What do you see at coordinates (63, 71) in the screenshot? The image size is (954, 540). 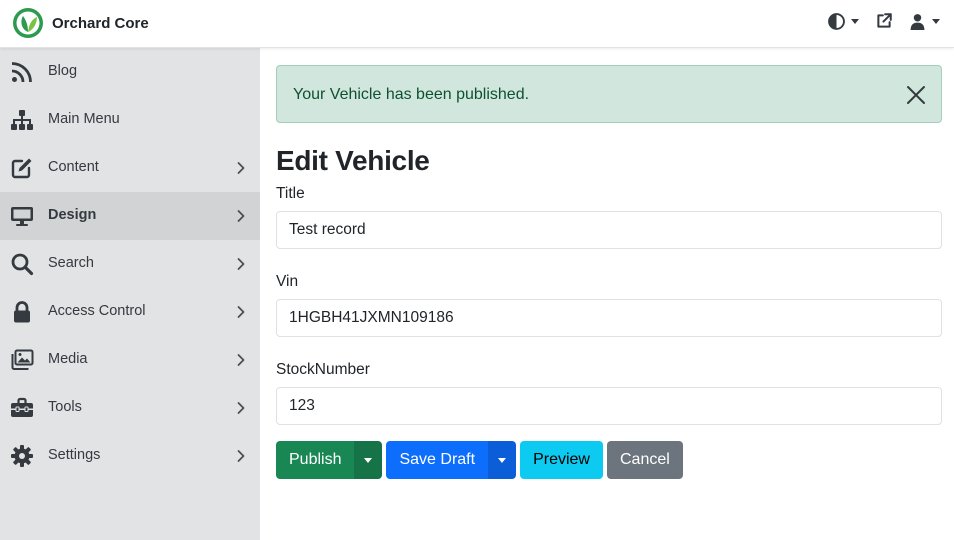 I see `sidebar-item-label: Blog` at bounding box center [63, 71].